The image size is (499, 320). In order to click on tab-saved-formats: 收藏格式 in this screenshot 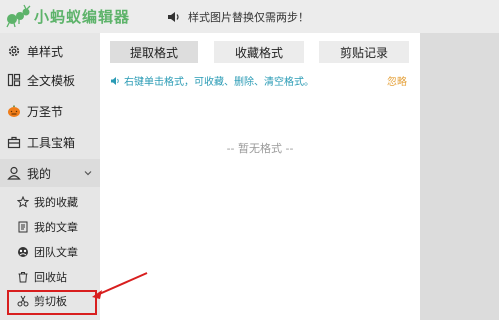, I will do `click(259, 52)`.